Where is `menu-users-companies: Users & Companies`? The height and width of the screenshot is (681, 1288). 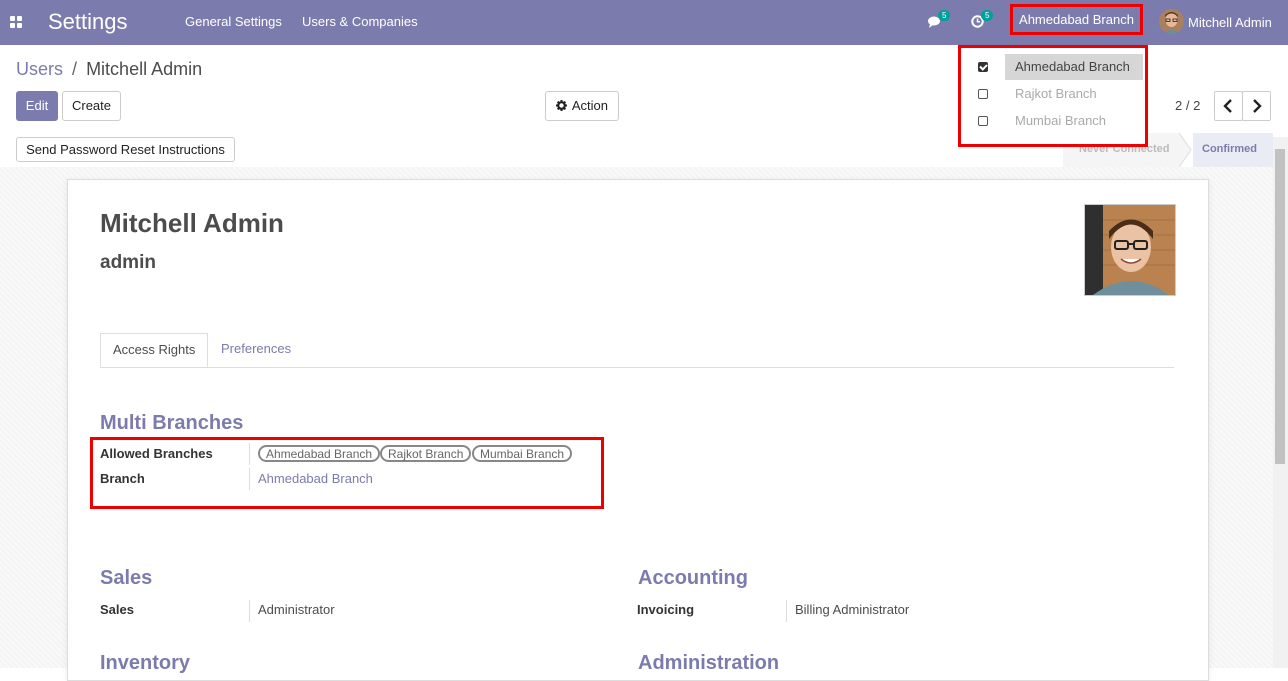 menu-users-companies: Users & Companies is located at coordinates (360, 21).